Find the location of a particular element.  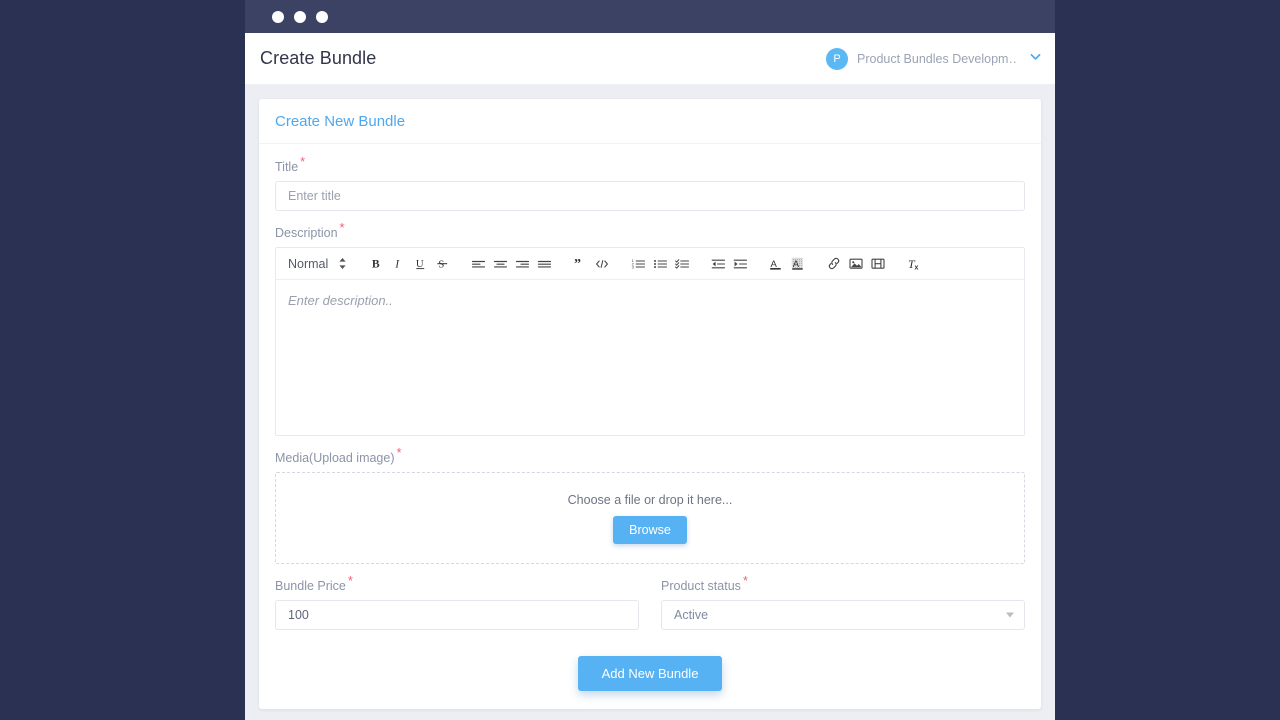

blockquote-icon: ” is located at coordinates (580, 264).